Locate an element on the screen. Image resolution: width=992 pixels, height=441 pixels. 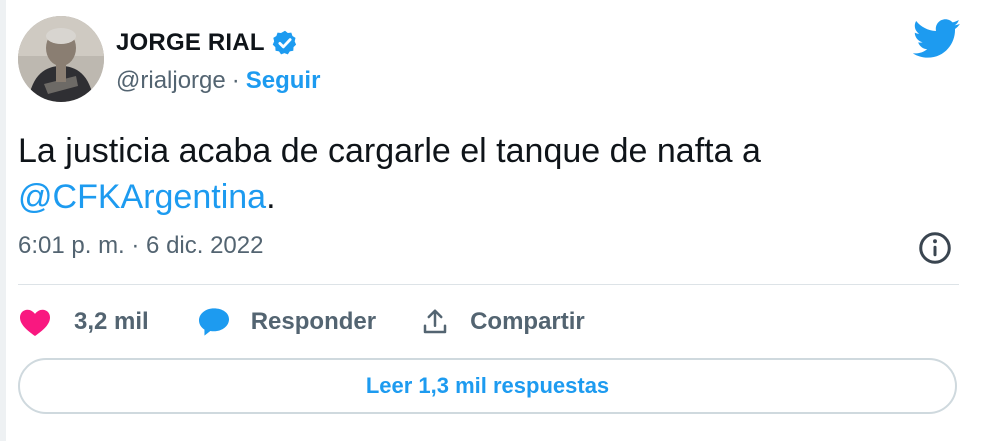
author-handle: @rialjorge is located at coordinates (171, 81).